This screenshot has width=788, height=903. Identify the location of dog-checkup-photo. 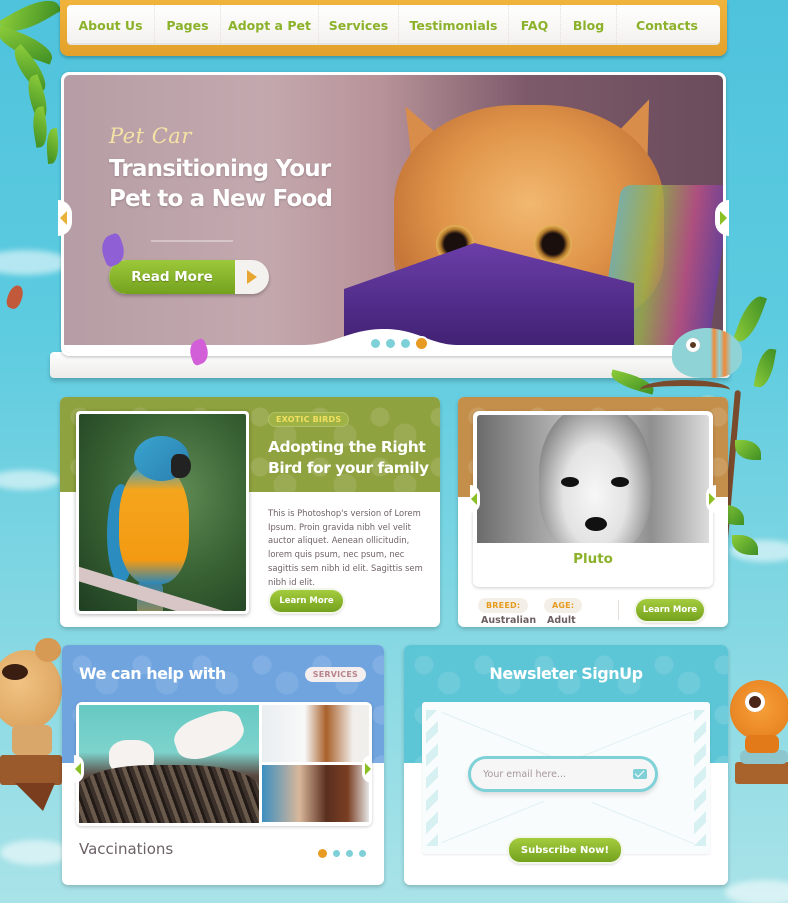
(315, 733).